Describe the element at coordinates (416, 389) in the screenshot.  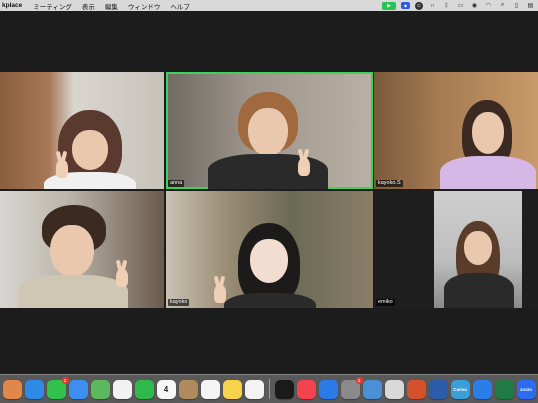
I see `powerpoint-icon` at that location.